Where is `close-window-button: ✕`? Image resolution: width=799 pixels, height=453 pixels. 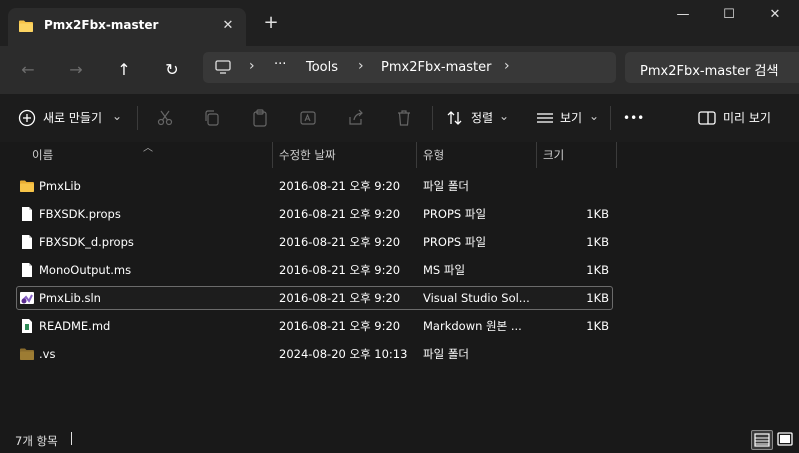 close-window-button: ✕ is located at coordinates (775, 16).